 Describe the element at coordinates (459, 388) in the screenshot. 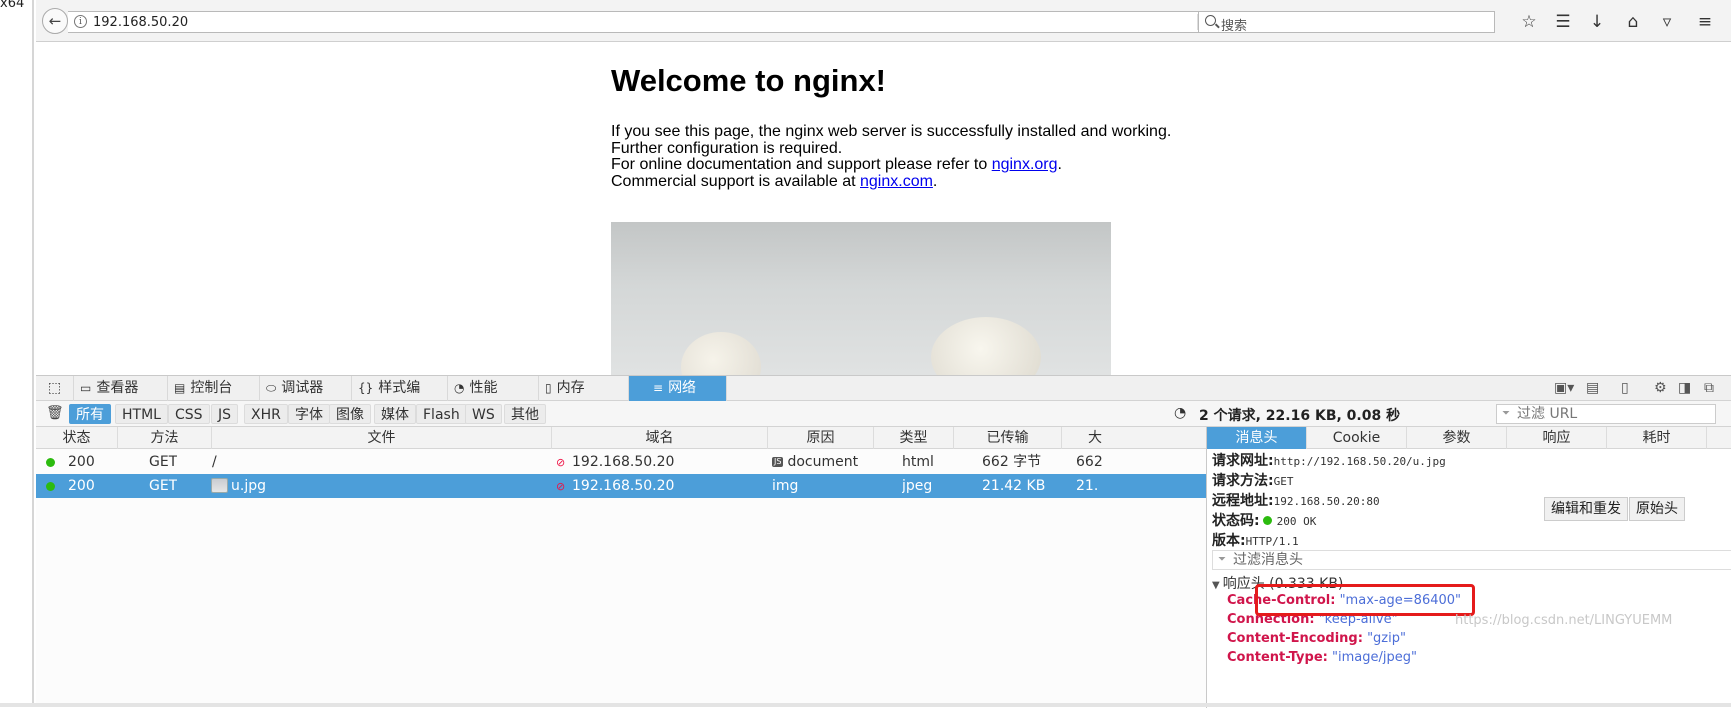

I see `performance-icon: ◔` at that location.